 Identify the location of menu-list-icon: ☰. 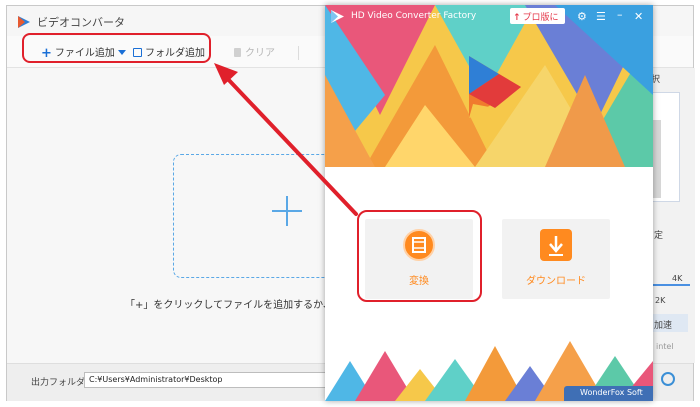
(601, 16).